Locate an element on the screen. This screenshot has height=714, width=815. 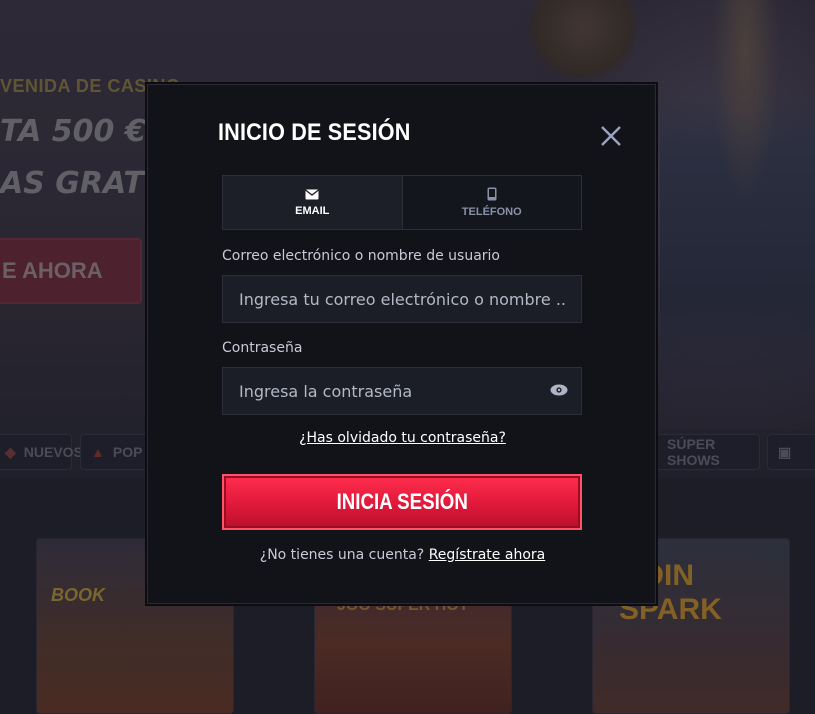
phone-icon is located at coordinates (492, 194).